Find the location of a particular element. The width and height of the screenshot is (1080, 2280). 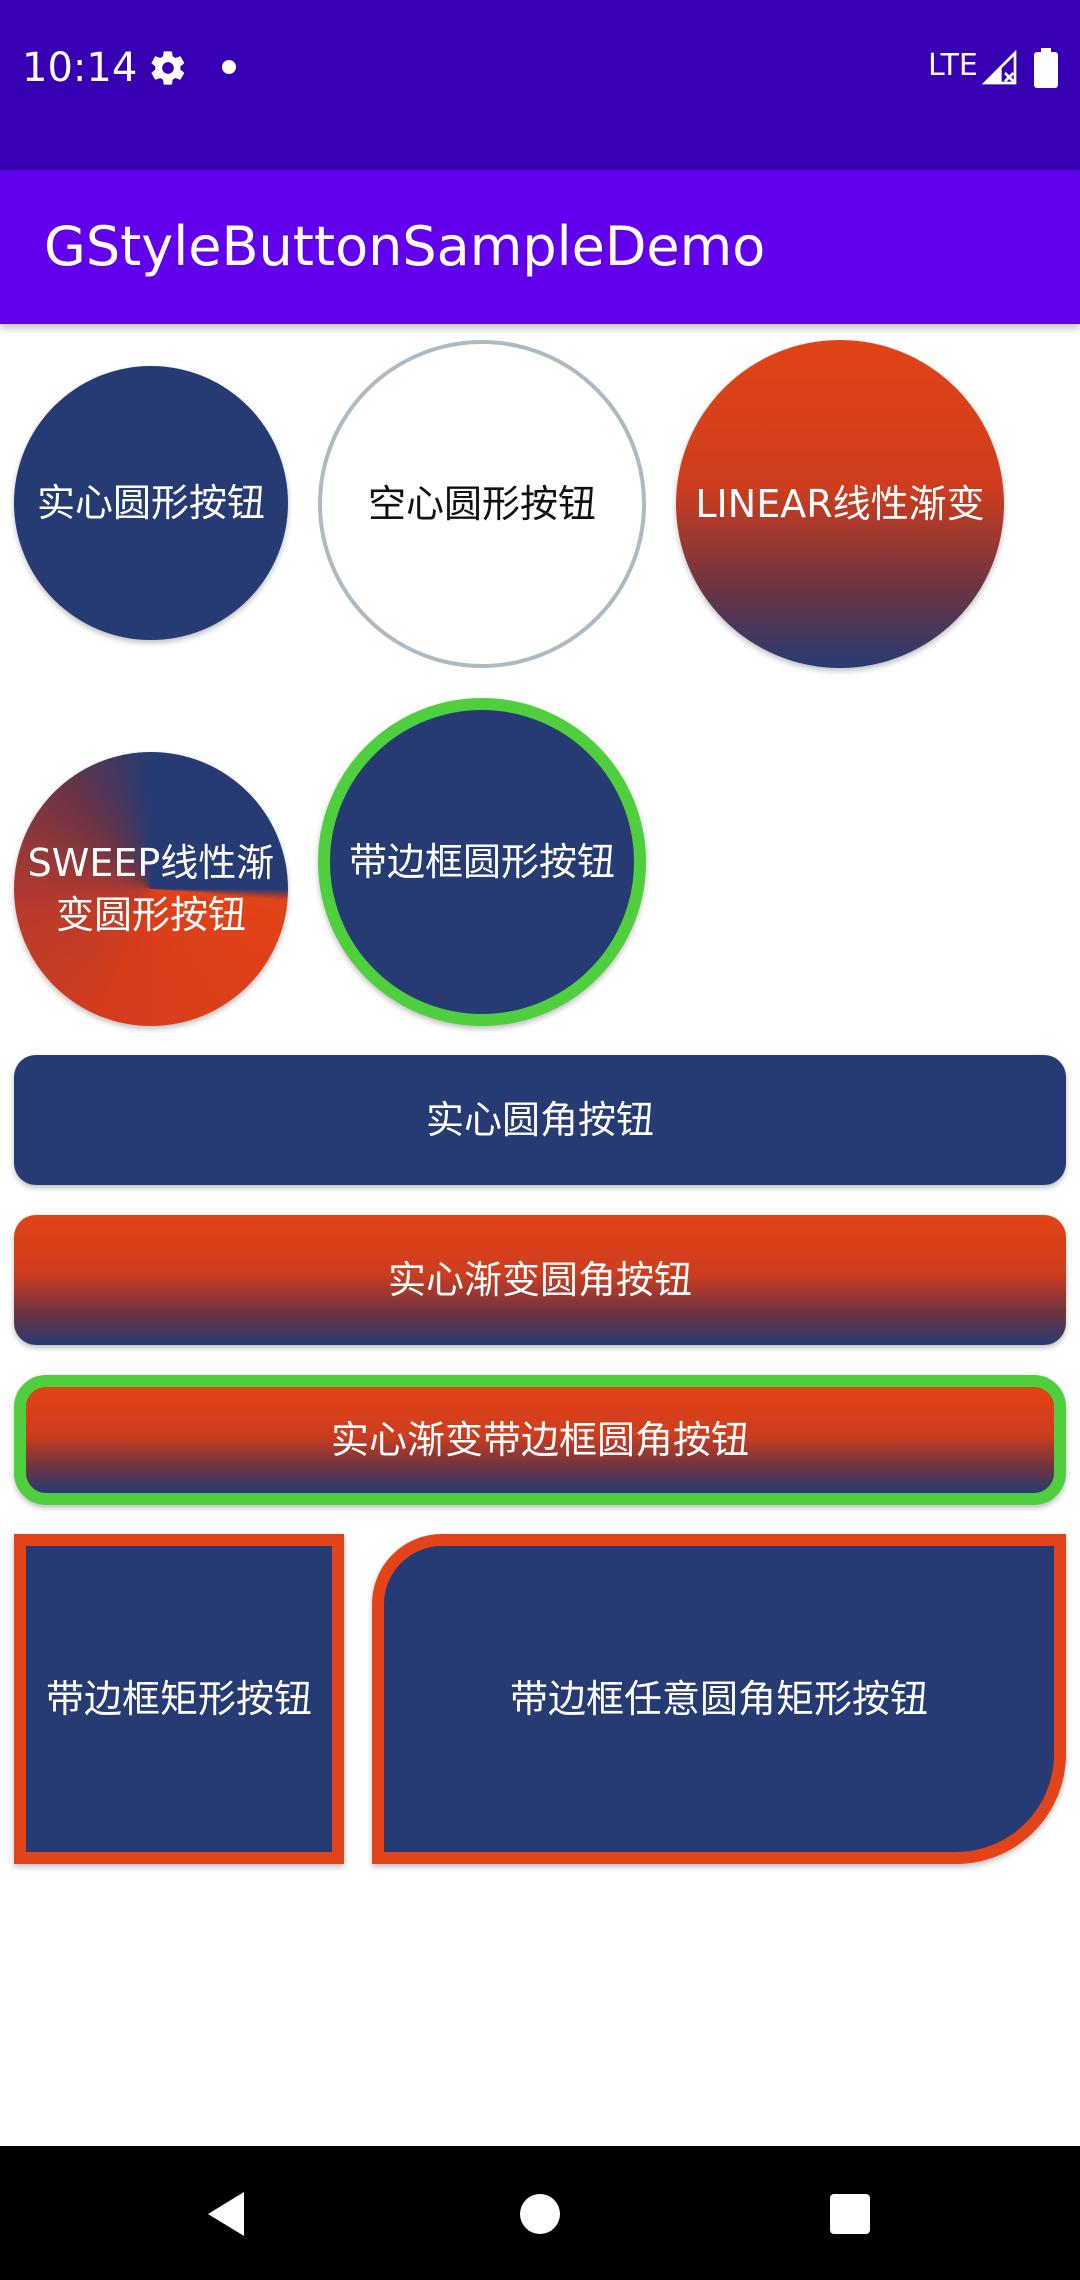

linear-gradient-circle-button-label: LINEAR线性渐变 is located at coordinates (840, 504).